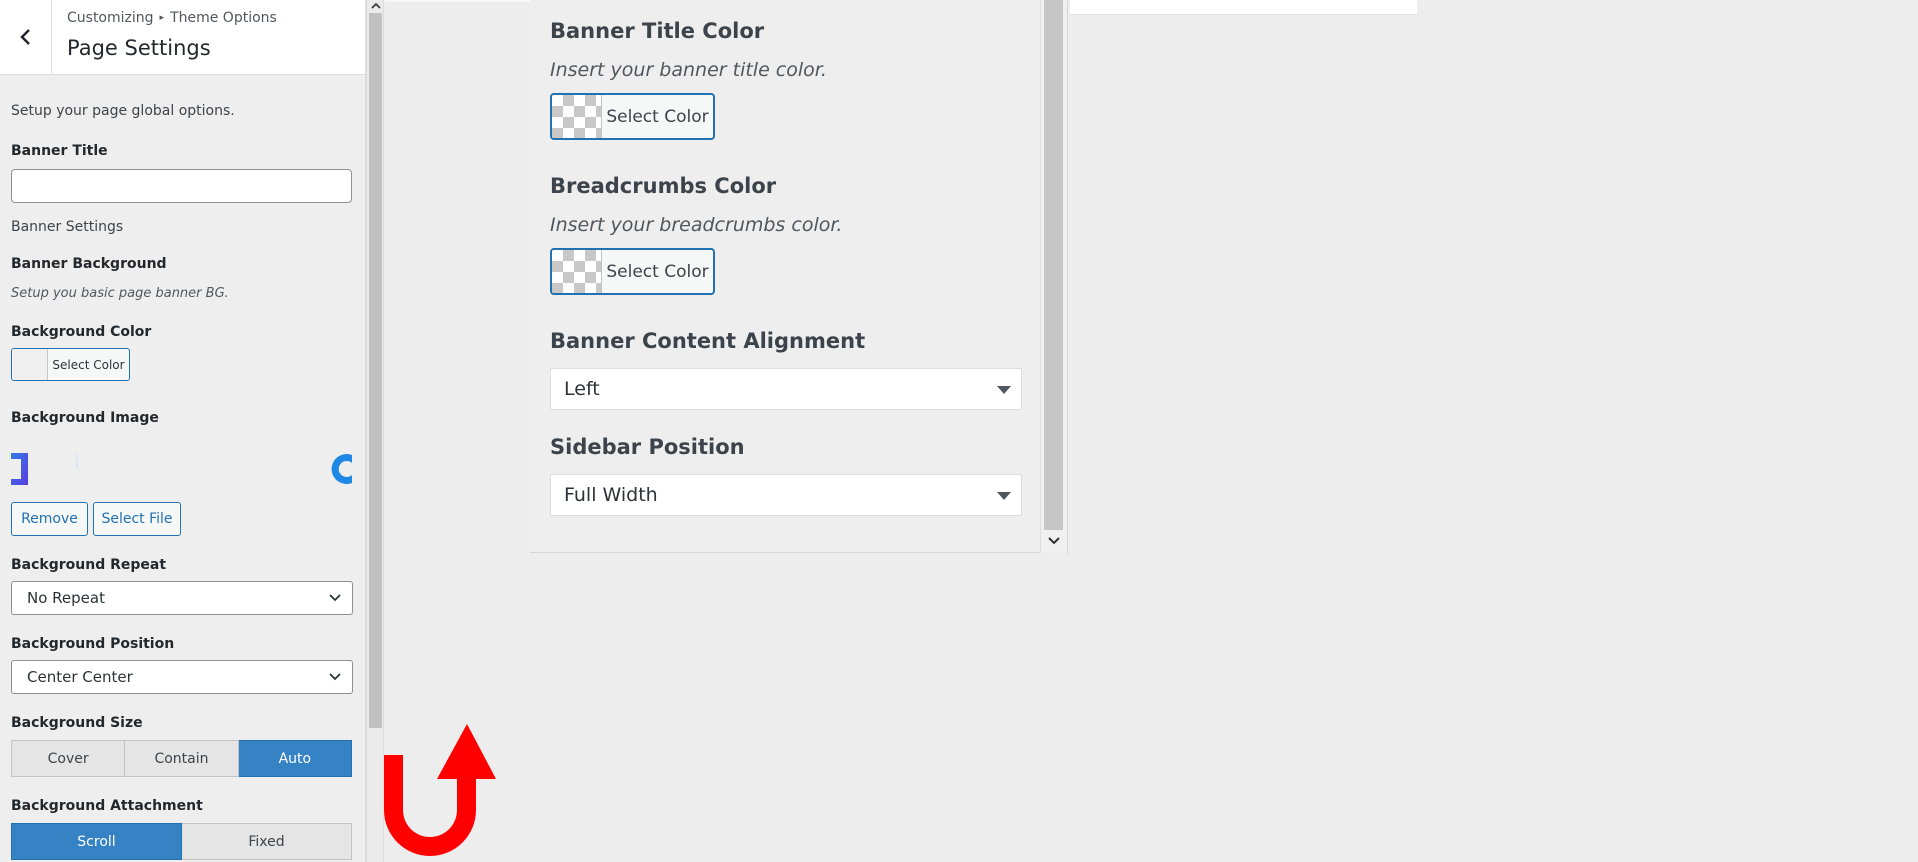 The image size is (1918, 862). I want to click on panel-header: Customizing ▸ Theme Options Page Settings, so click(182, 37).